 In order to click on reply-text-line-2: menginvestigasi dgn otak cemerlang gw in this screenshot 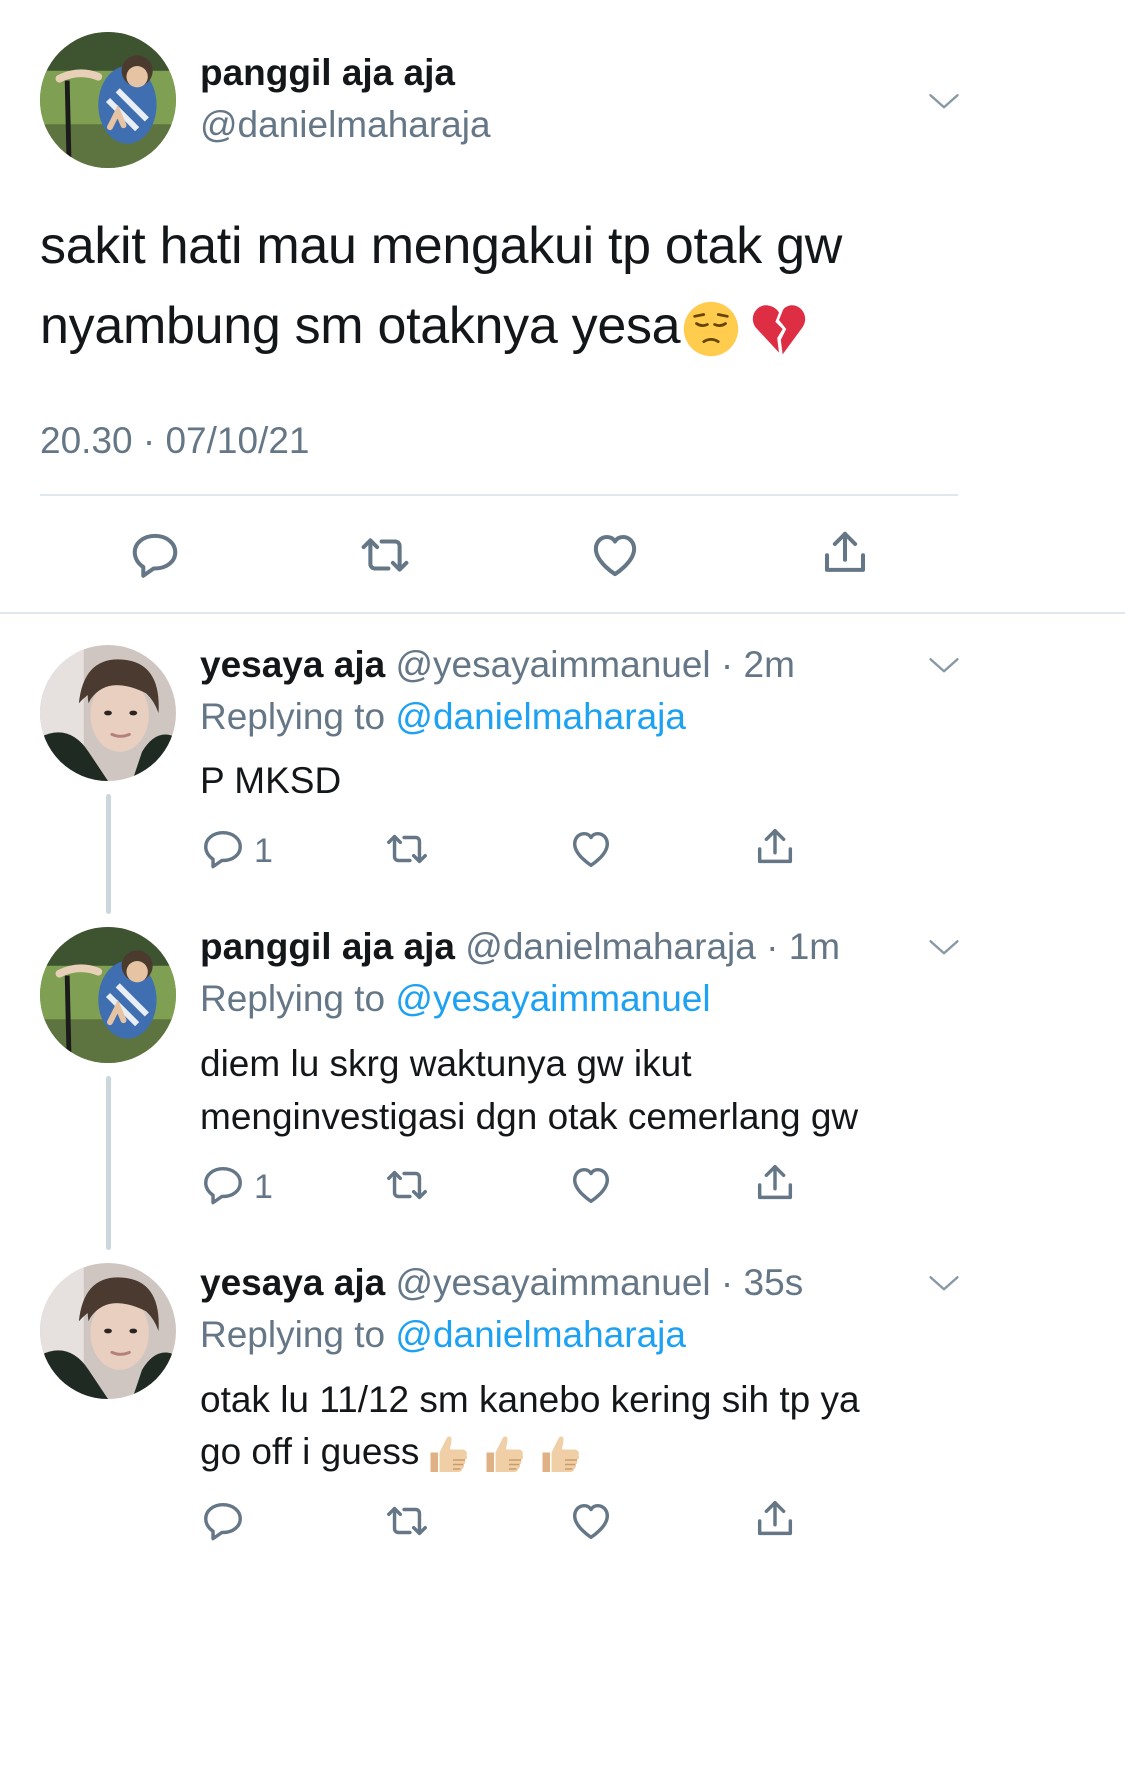, I will do `click(529, 1116)`.